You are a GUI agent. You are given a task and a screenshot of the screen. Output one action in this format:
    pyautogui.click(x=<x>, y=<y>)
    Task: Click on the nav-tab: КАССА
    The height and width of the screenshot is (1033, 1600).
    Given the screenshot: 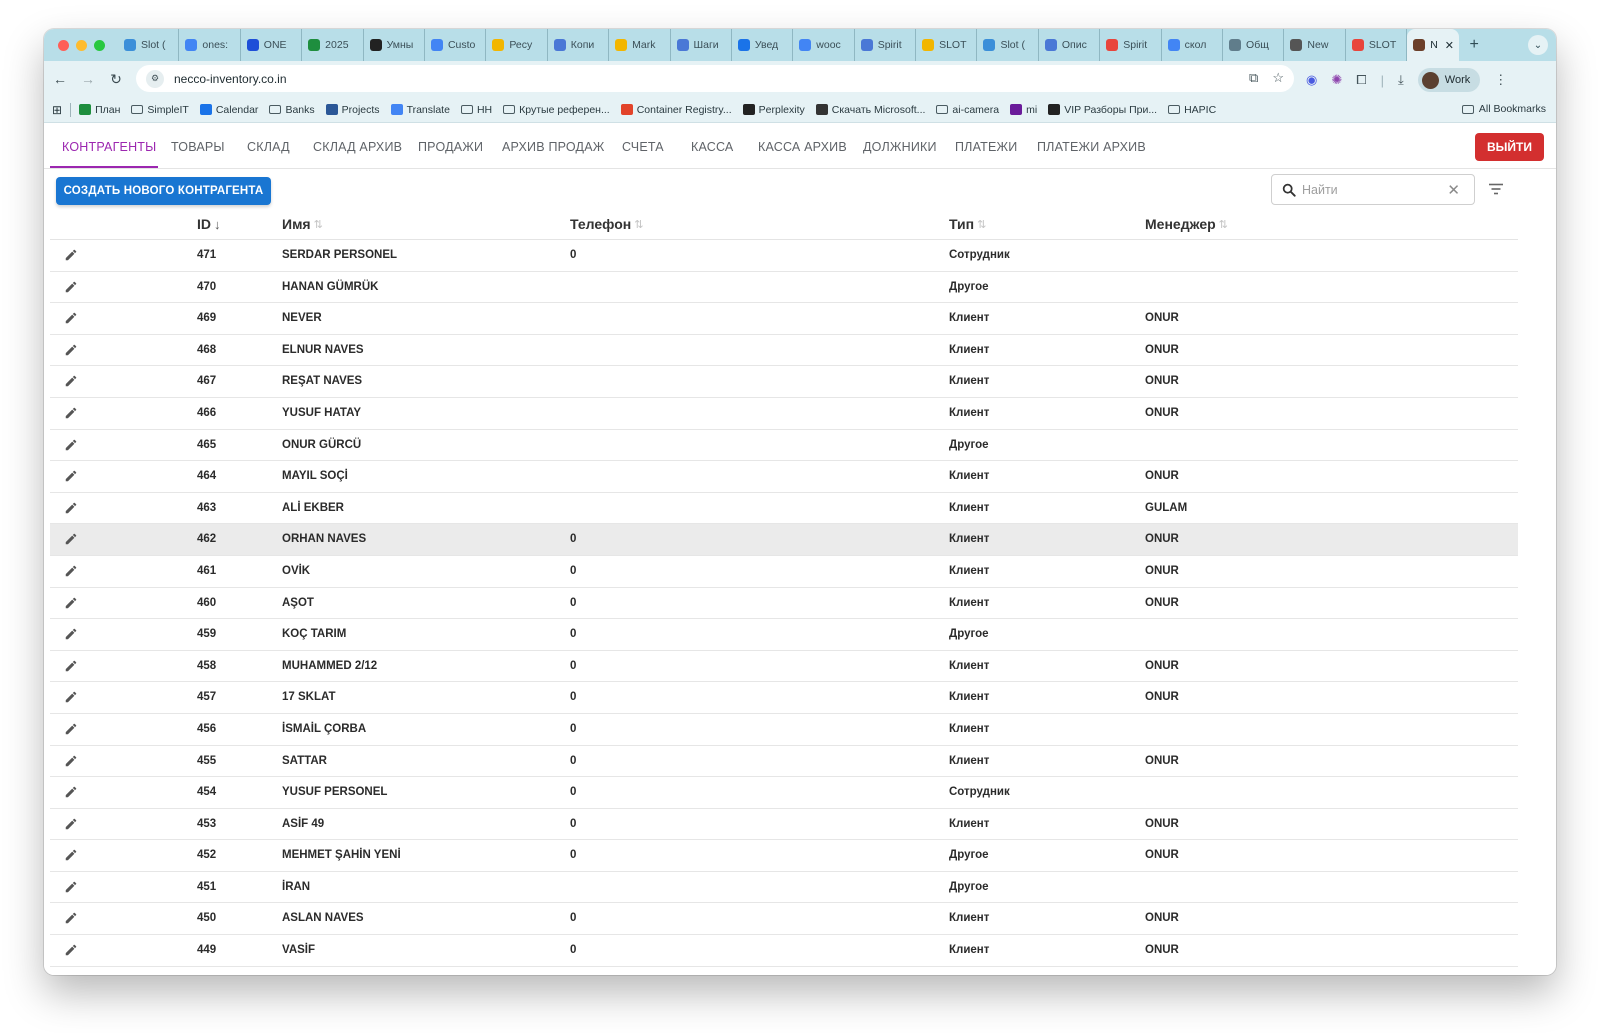 What is the action you would take?
    pyautogui.click(x=712, y=146)
    